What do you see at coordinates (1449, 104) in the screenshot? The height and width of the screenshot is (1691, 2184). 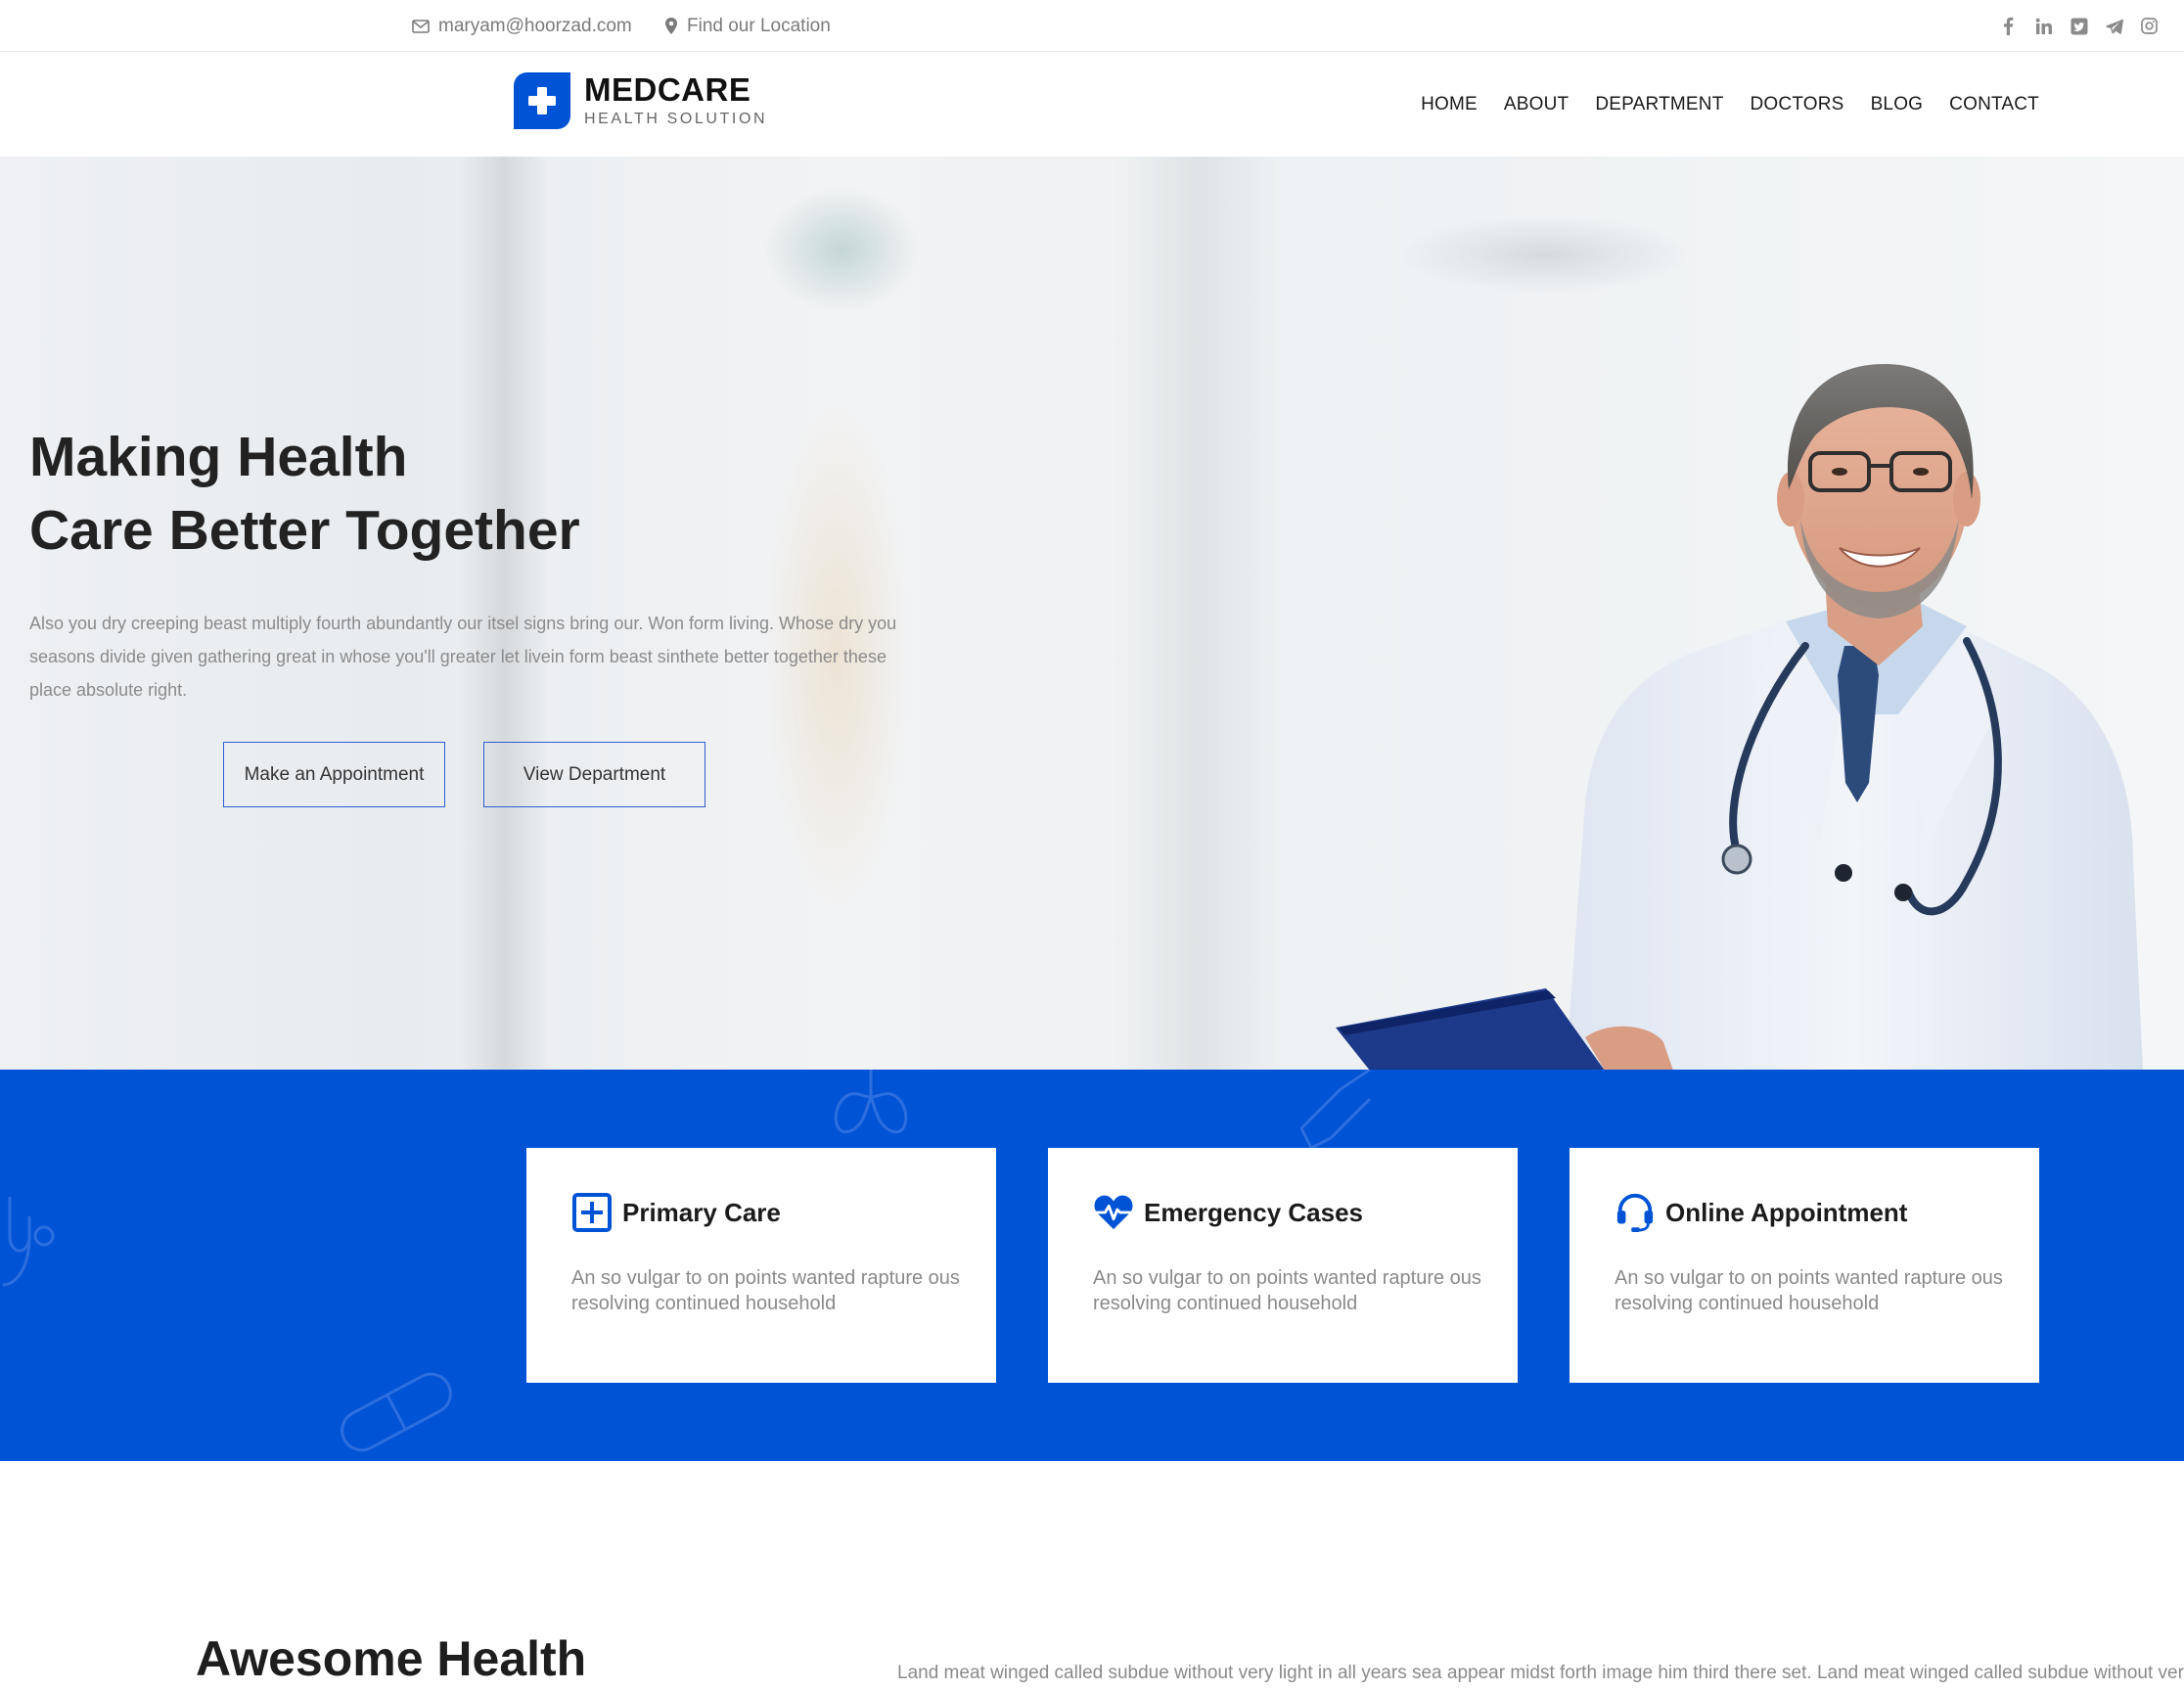 I see `nav-home: HOME` at bounding box center [1449, 104].